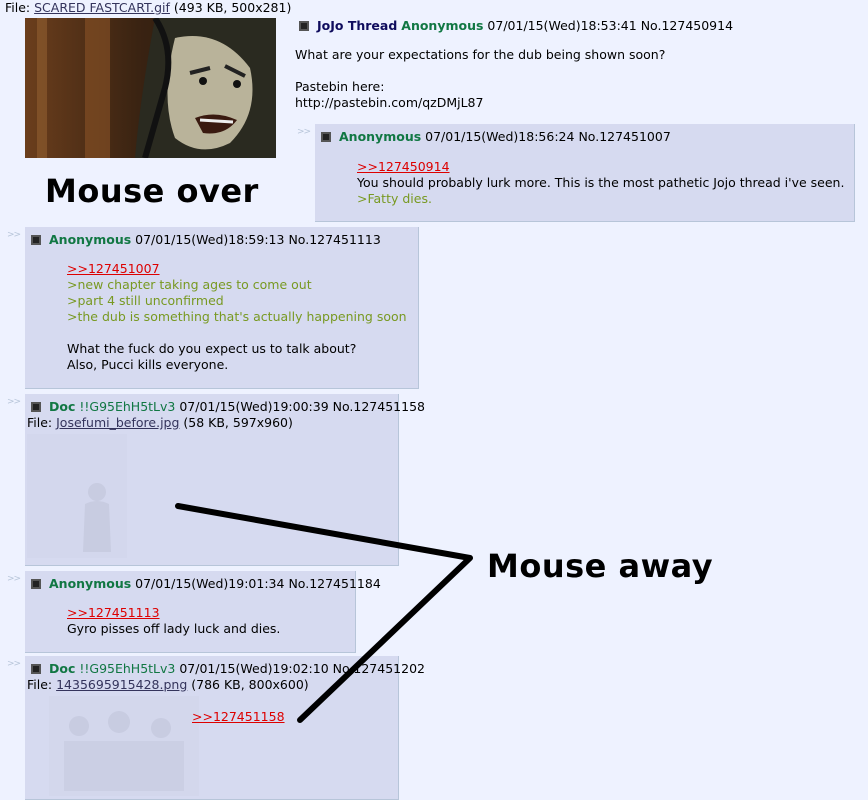  What do you see at coordinates (600, 566) in the screenshot?
I see `mouse-away-caption: Mouse away` at bounding box center [600, 566].